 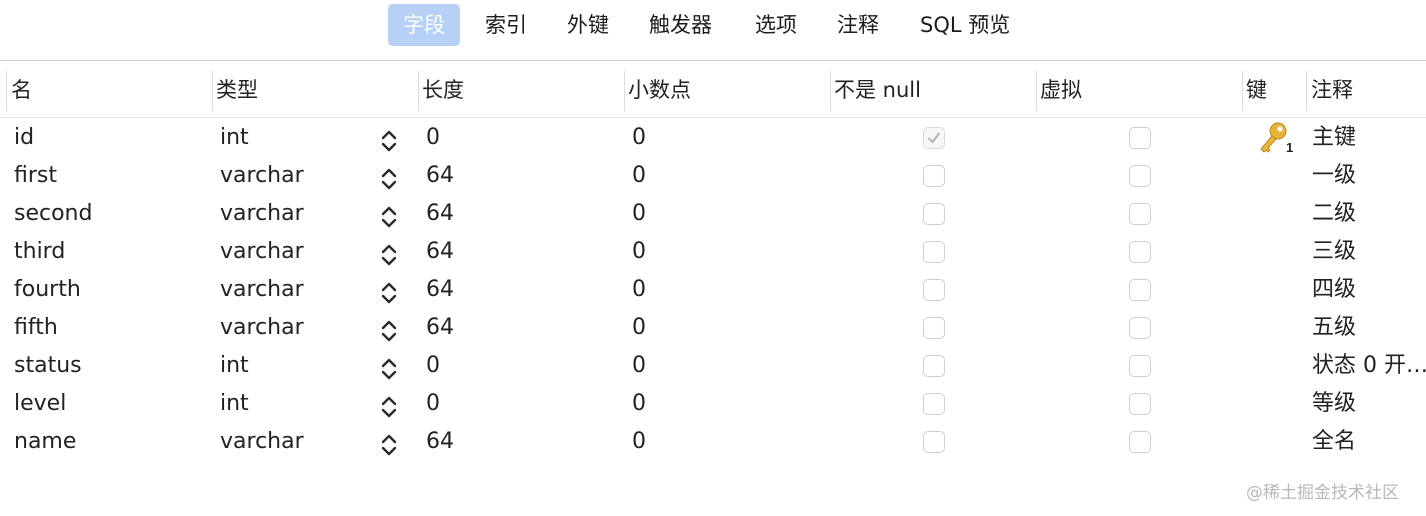 I want to click on field-name-cell: fifth, so click(x=36, y=328).